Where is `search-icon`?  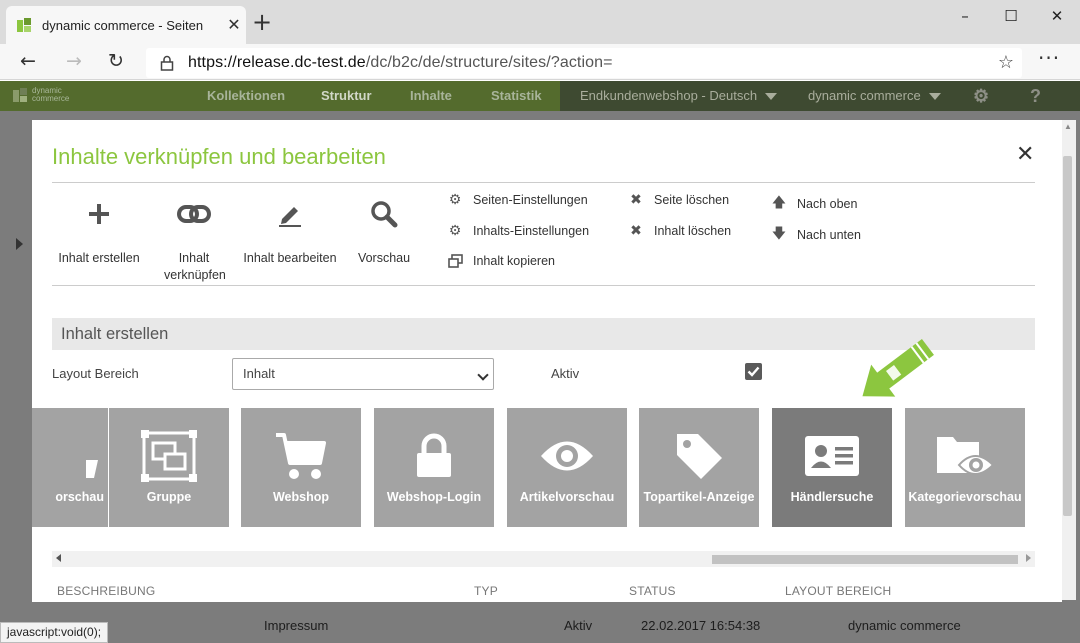 search-icon is located at coordinates (384, 214).